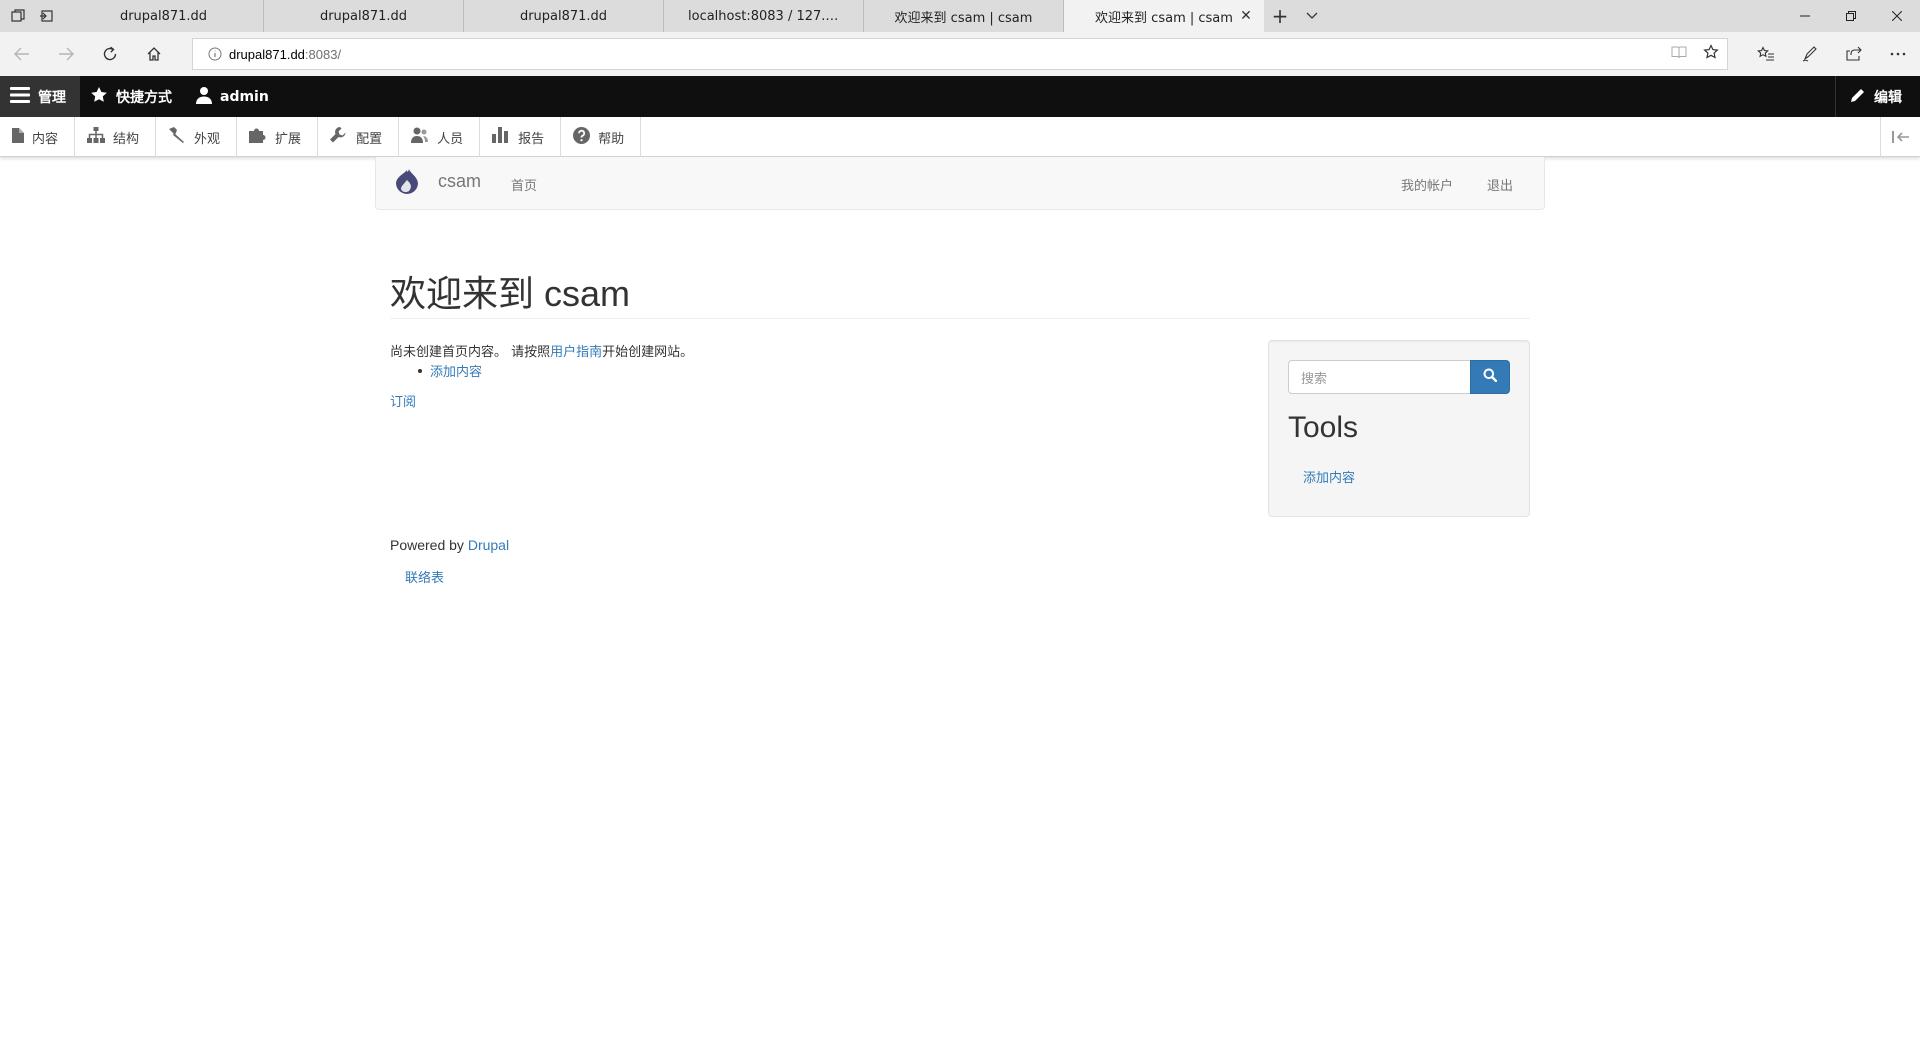 Image resolution: width=1920 pixels, height=1040 pixels. Describe the element at coordinates (207, 139) in the screenshot. I see `tray-item-label: 外观` at that location.